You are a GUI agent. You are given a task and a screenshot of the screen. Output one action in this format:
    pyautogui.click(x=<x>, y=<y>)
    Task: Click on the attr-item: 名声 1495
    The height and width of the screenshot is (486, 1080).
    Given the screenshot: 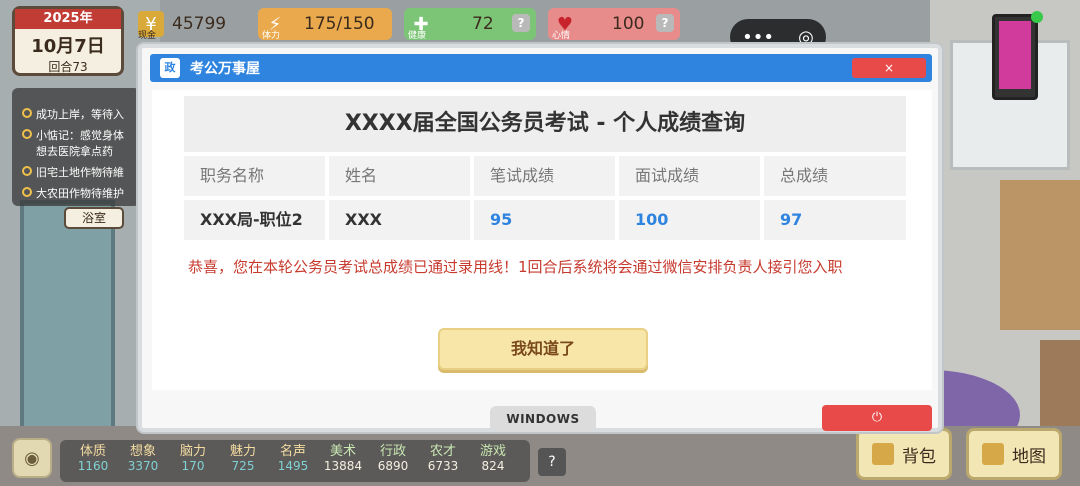 What is the action you would take?
    pyautogui.click(x=293, y=461)
    